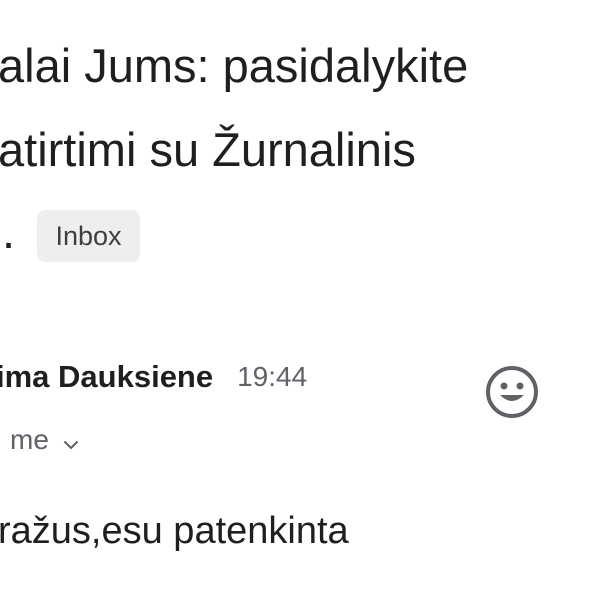 Image resolution: width=600 pixels, height=600 pixels. I want to click on message-time: 19:44, so click(272, 376).